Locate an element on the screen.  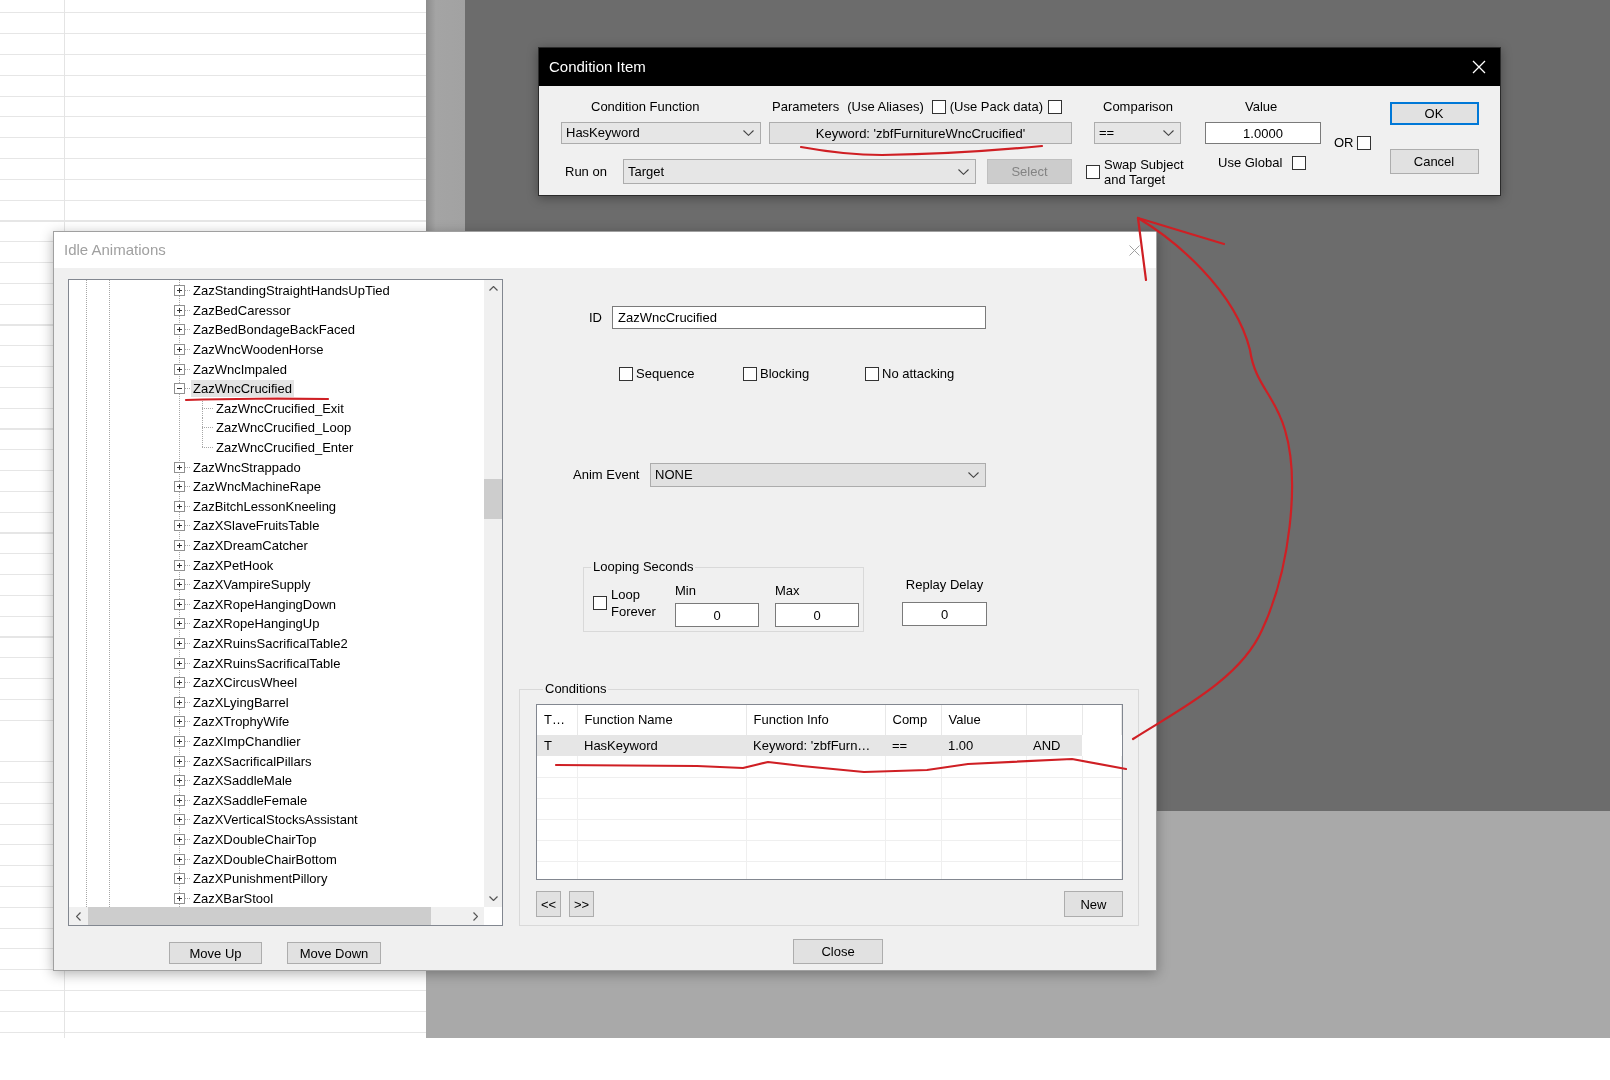
tree-item: ZazXVerticalStocksAssistant is located at coordinates (275, 820).